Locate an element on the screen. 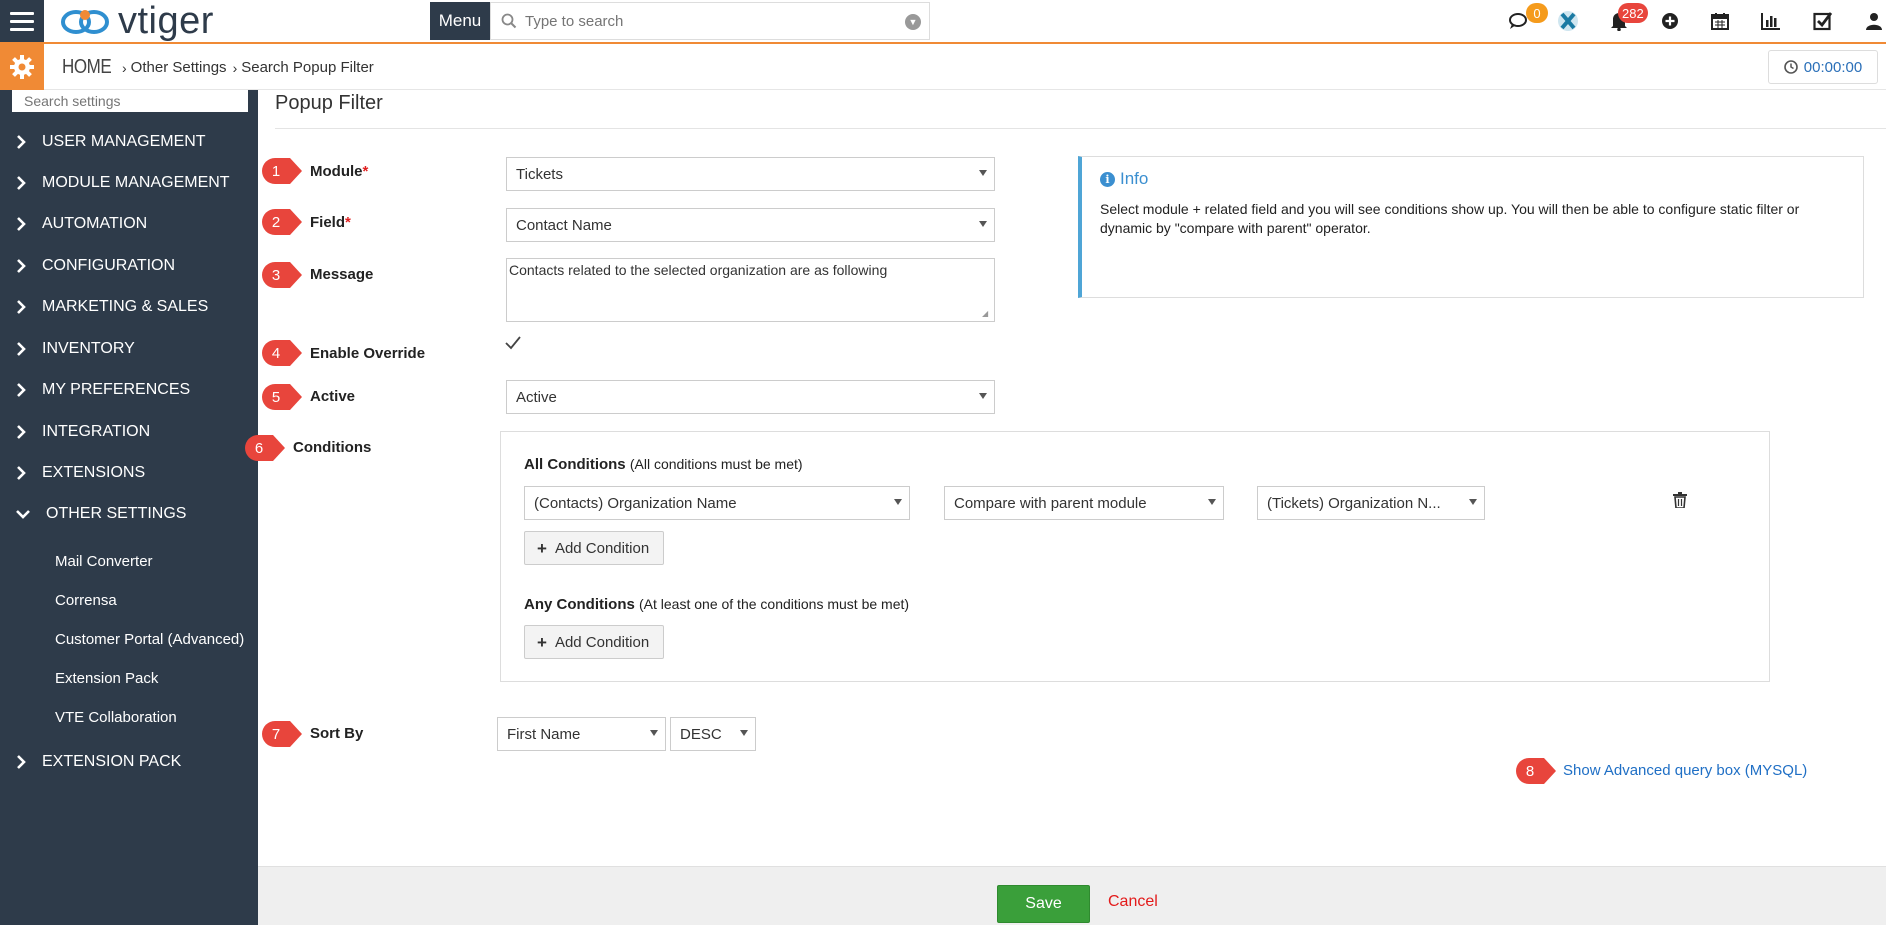 This screenshot has width=1886, height=925. show-advanced-query-link: Show Advanced query box (MYSQL) is located at coordinates (1685, 770).